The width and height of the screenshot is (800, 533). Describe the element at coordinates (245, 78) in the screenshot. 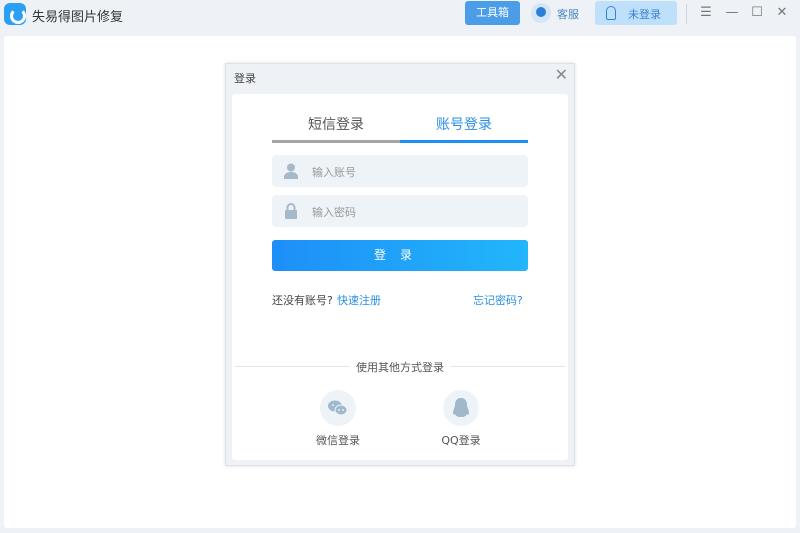

I see `dialog-title: 登录` at that location.